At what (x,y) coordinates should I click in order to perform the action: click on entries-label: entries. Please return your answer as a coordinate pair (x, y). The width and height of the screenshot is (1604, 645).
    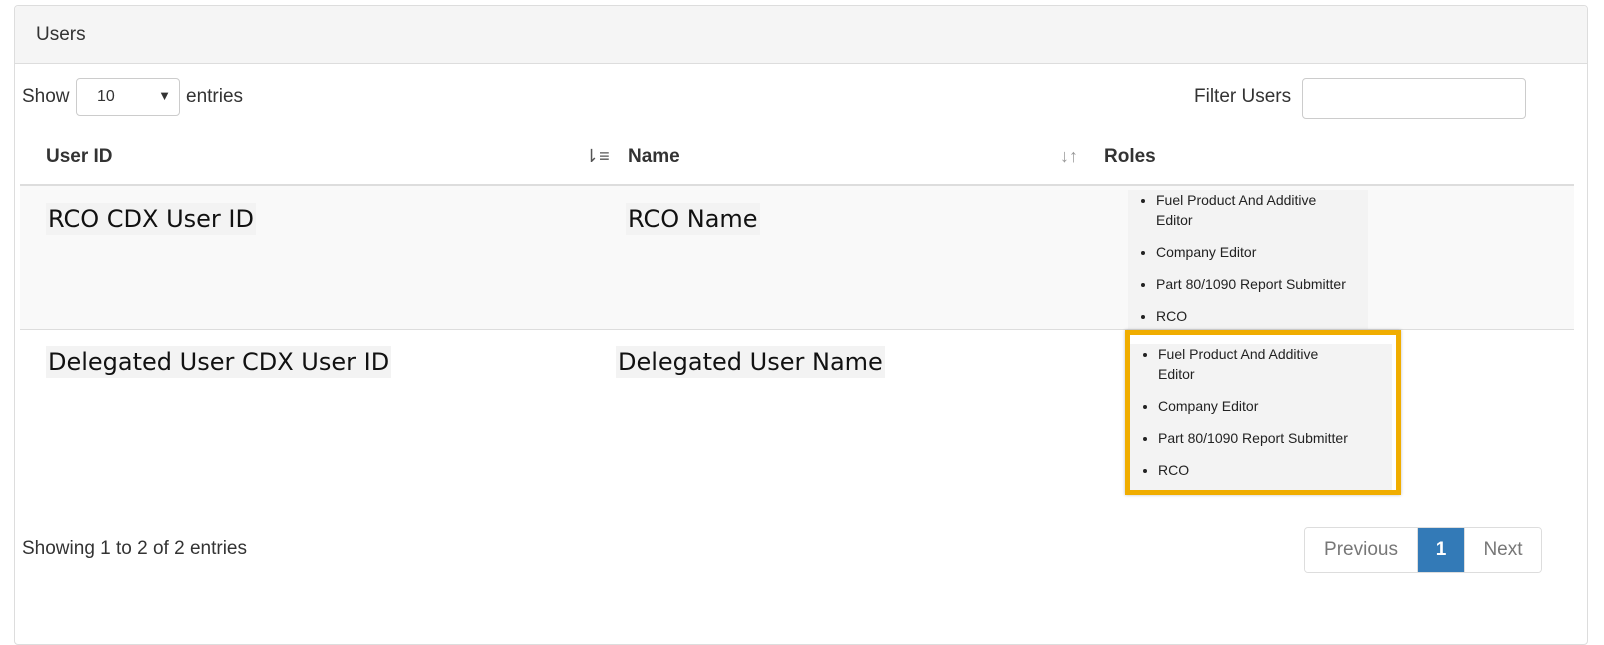
    Looking at the image, I should click on (215, 96).